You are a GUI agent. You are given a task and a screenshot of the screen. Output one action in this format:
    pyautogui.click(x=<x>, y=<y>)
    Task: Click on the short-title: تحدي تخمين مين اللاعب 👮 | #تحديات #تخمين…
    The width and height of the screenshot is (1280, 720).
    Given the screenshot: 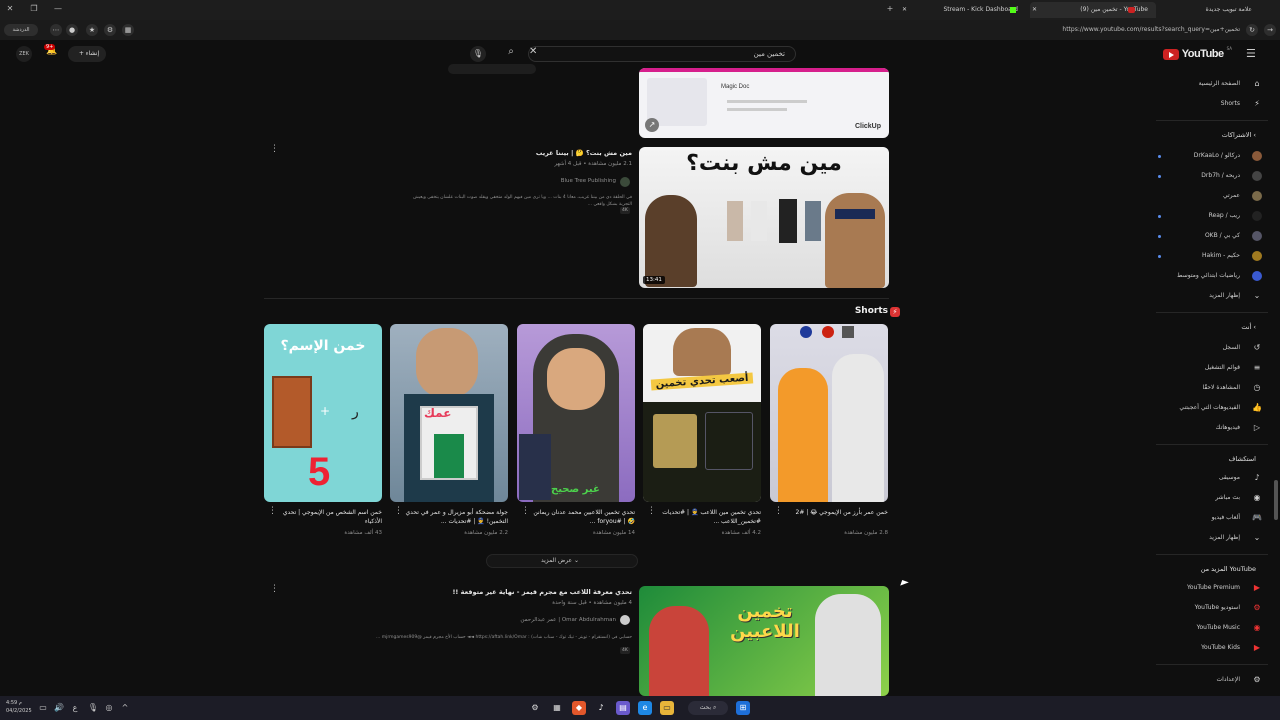 What is the action you would take?
    pyautogui.click(x=706, y=517)
    